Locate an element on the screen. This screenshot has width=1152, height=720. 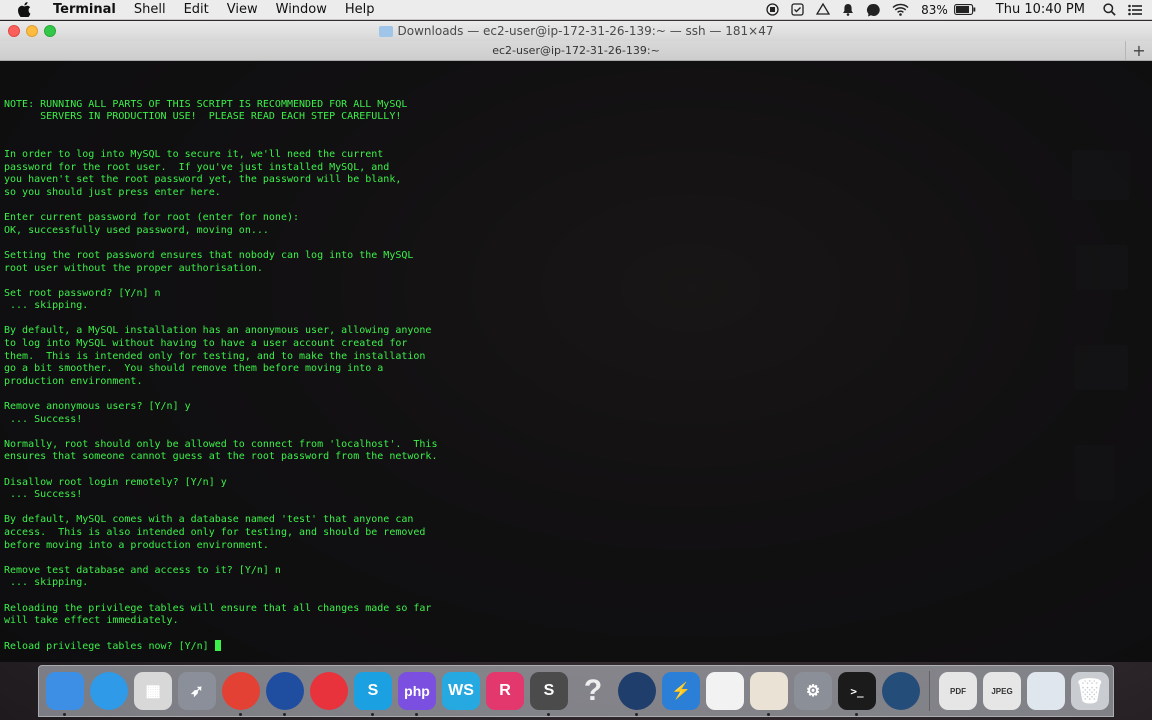
chat-bubble-icon is located at coordinates (873, 10).